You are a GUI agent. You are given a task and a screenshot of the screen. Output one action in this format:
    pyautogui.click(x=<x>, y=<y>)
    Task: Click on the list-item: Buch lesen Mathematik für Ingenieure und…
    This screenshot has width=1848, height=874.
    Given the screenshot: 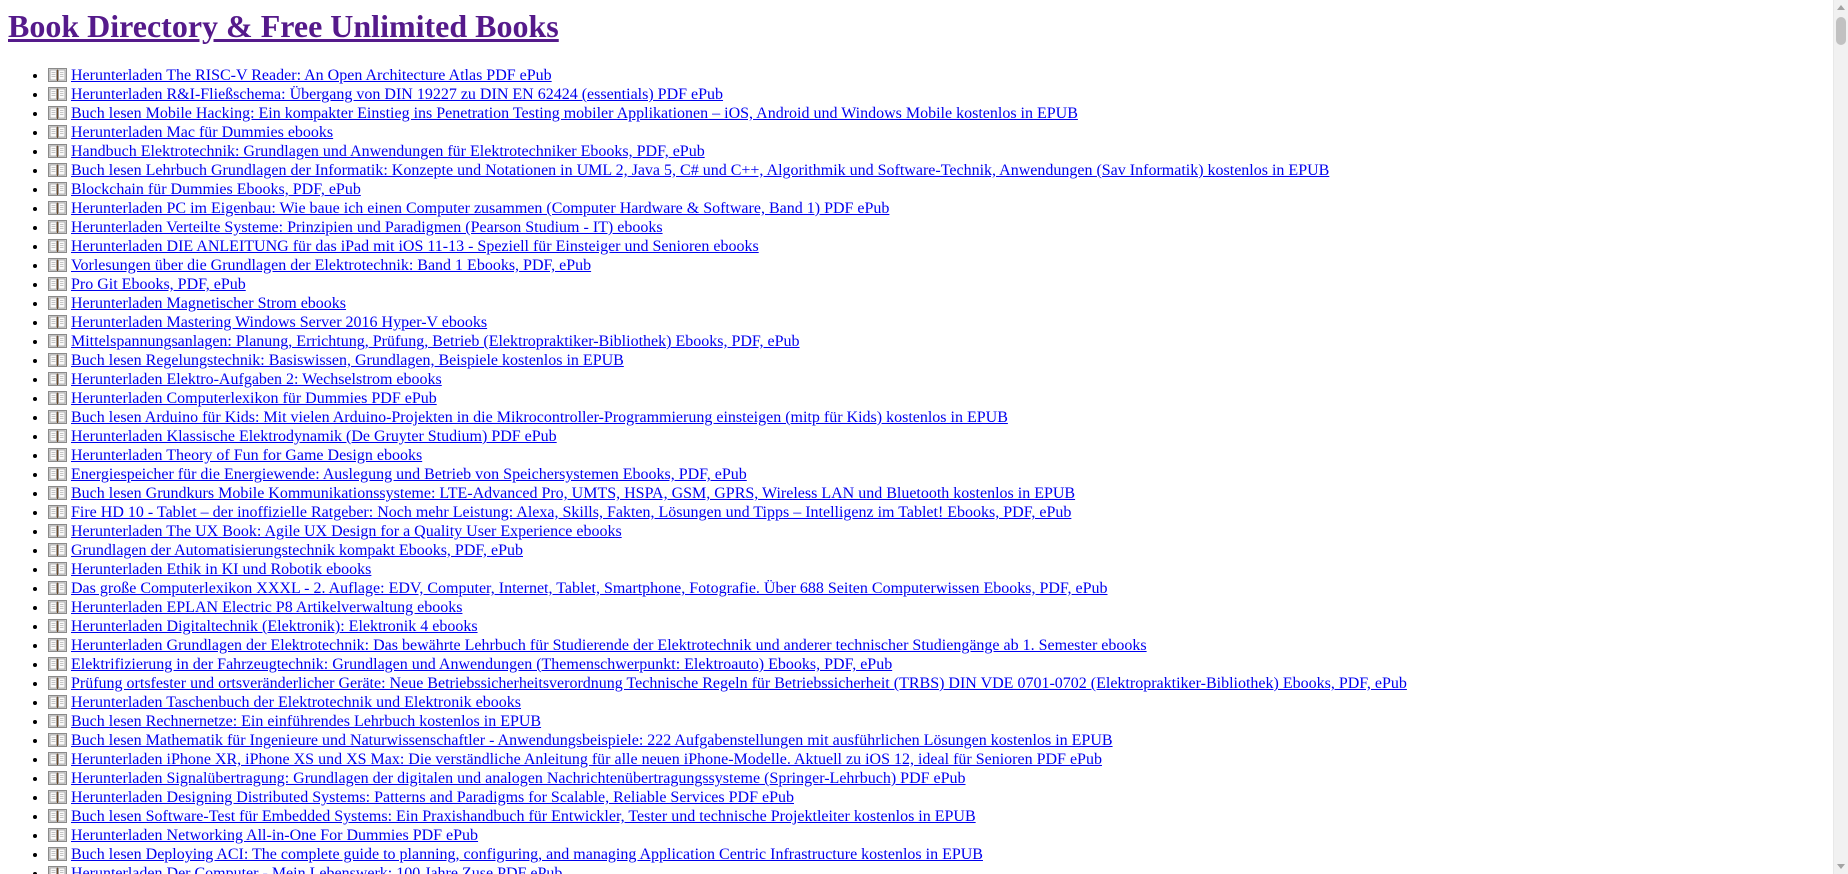 What is the action you would take?
    pyautogui.click(x=938, y=740)
    